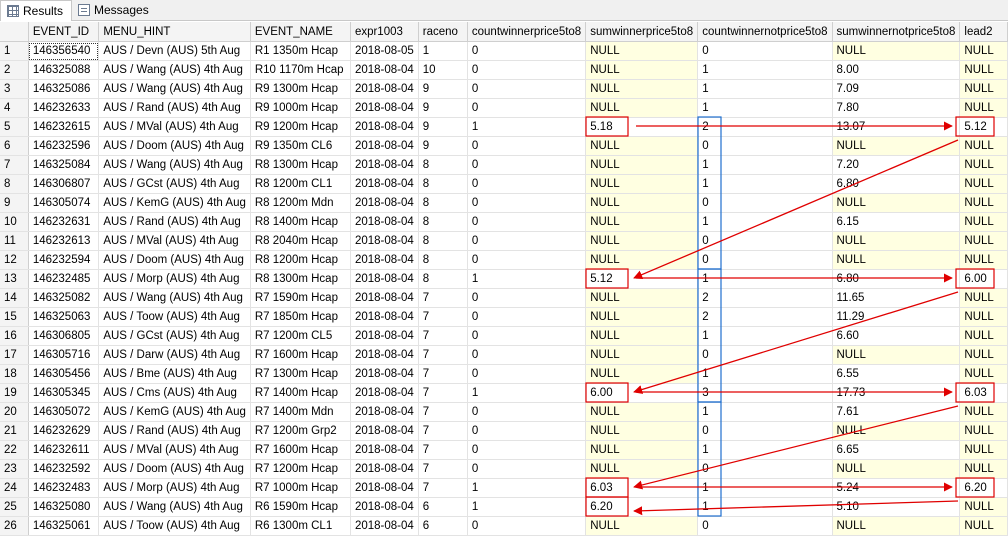 This screenshot has width=1008, height=547. What do you see at coordinates (174, 108) in the screenshot?
I see `table-cell: AUS / Rand (AUS) 4th Aug` at bounding box center [174, 108].